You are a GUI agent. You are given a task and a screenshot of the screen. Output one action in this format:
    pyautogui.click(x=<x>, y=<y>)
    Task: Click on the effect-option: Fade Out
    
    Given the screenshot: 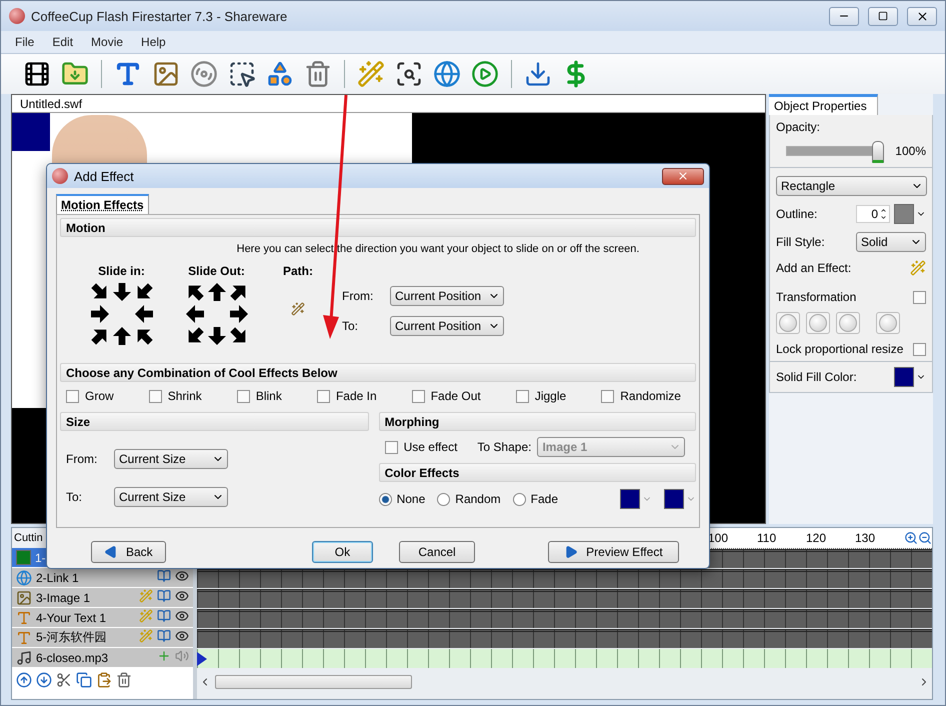 What is the action you would take?
    pyautogui.click(x=446, y=396)
    